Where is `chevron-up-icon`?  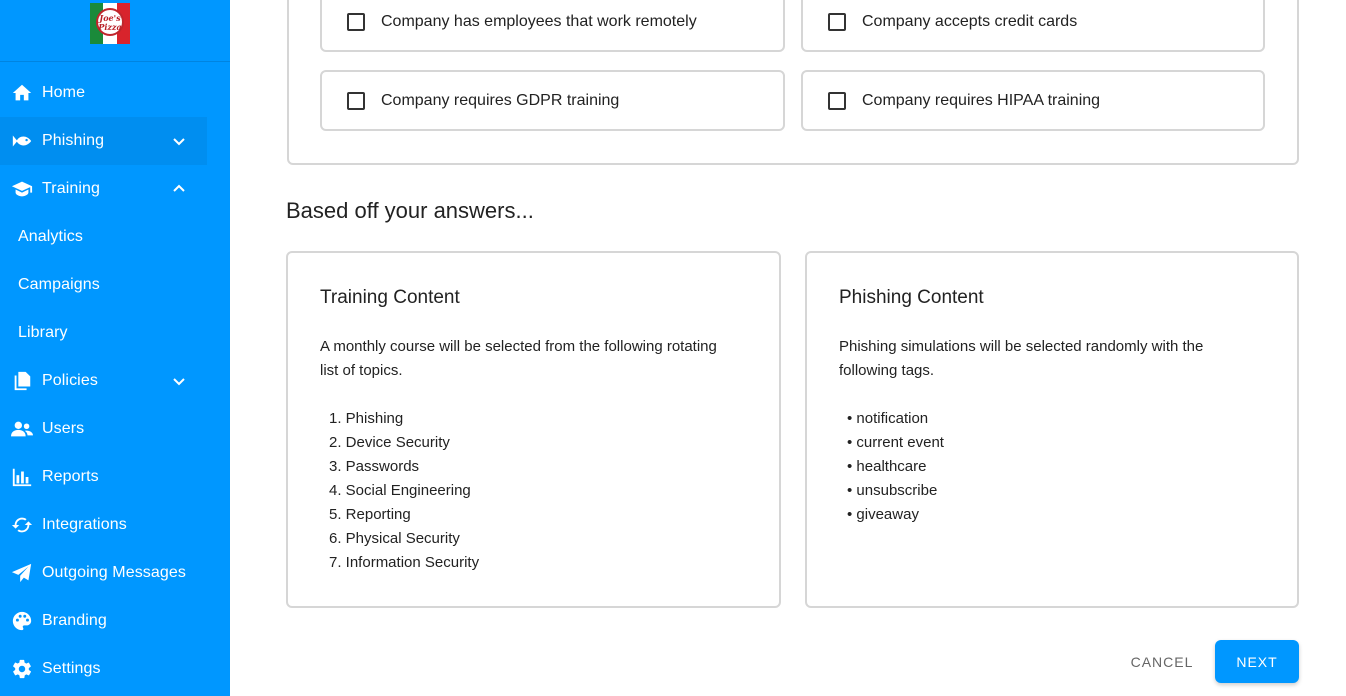
chevron-up-icon is located at coordinates (179, 189).